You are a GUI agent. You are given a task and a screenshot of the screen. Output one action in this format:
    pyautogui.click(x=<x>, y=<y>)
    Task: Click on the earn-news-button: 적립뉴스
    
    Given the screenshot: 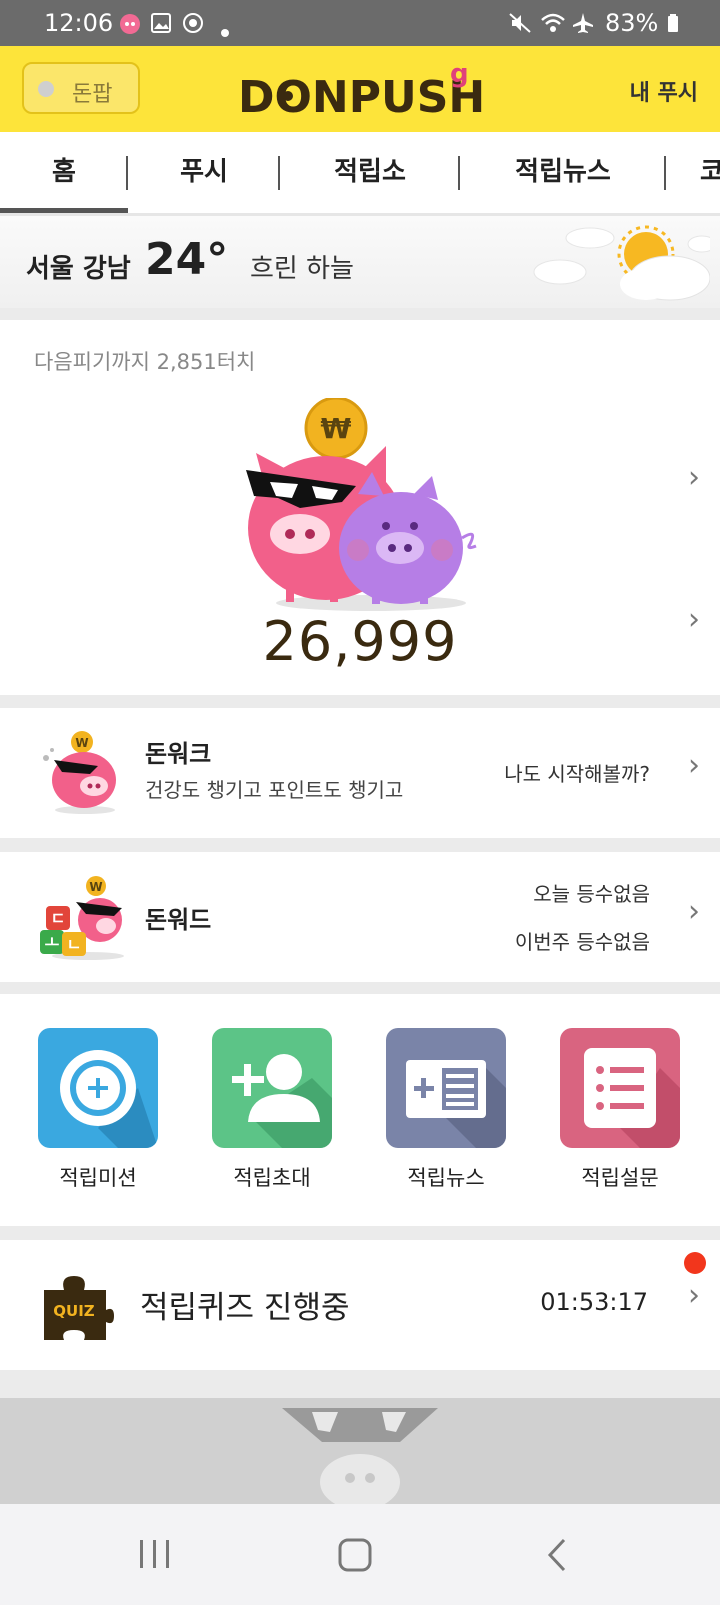 What is the action you would take?
    pyautogui.click(x=446, y=1110)
    